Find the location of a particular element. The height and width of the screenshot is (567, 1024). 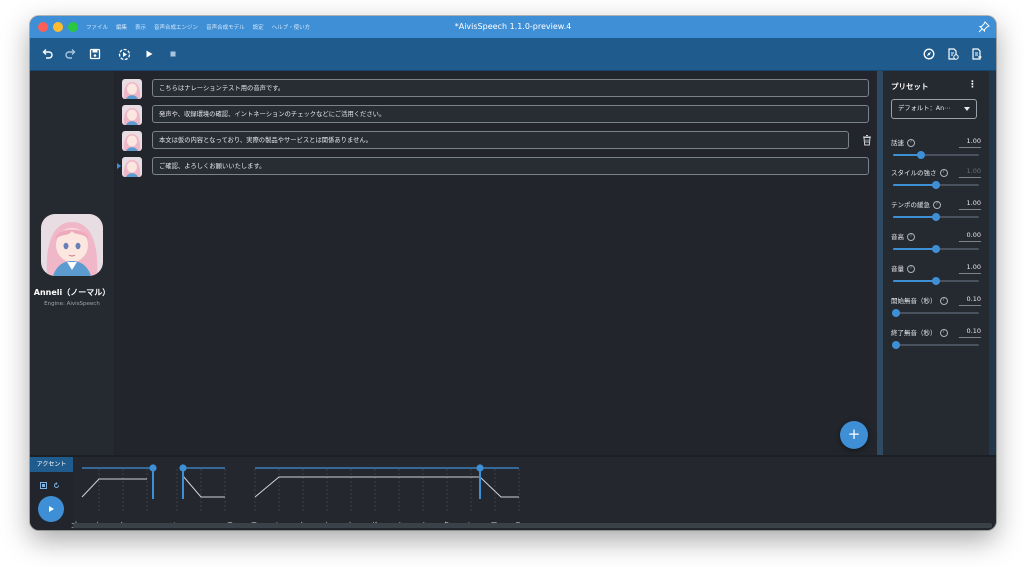

engine-label: Engine: AivisSpeech is located at coordinates (72, 304).